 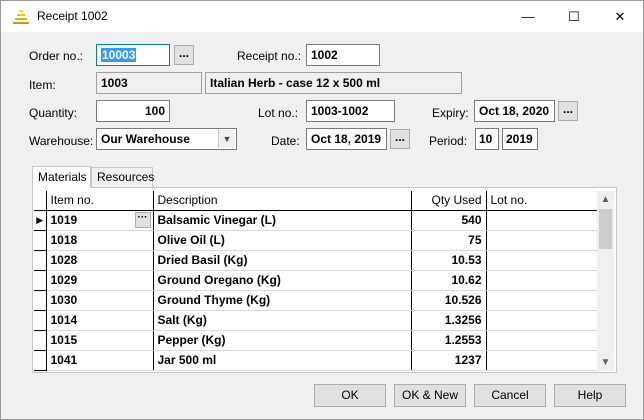 What do you see at coordinates (574, 16) in the screenshot?
I see `maximize-button: ☐` at bounding box center [574, 16].